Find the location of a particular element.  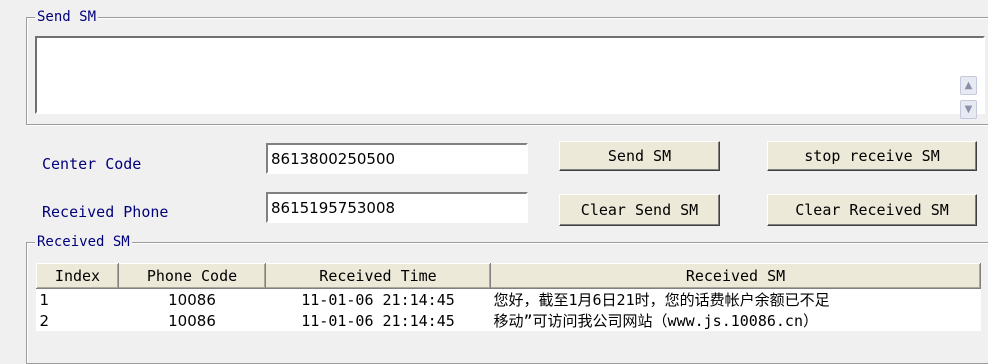

column-header-received-time: Received Time is located at coordinates (378, 276).